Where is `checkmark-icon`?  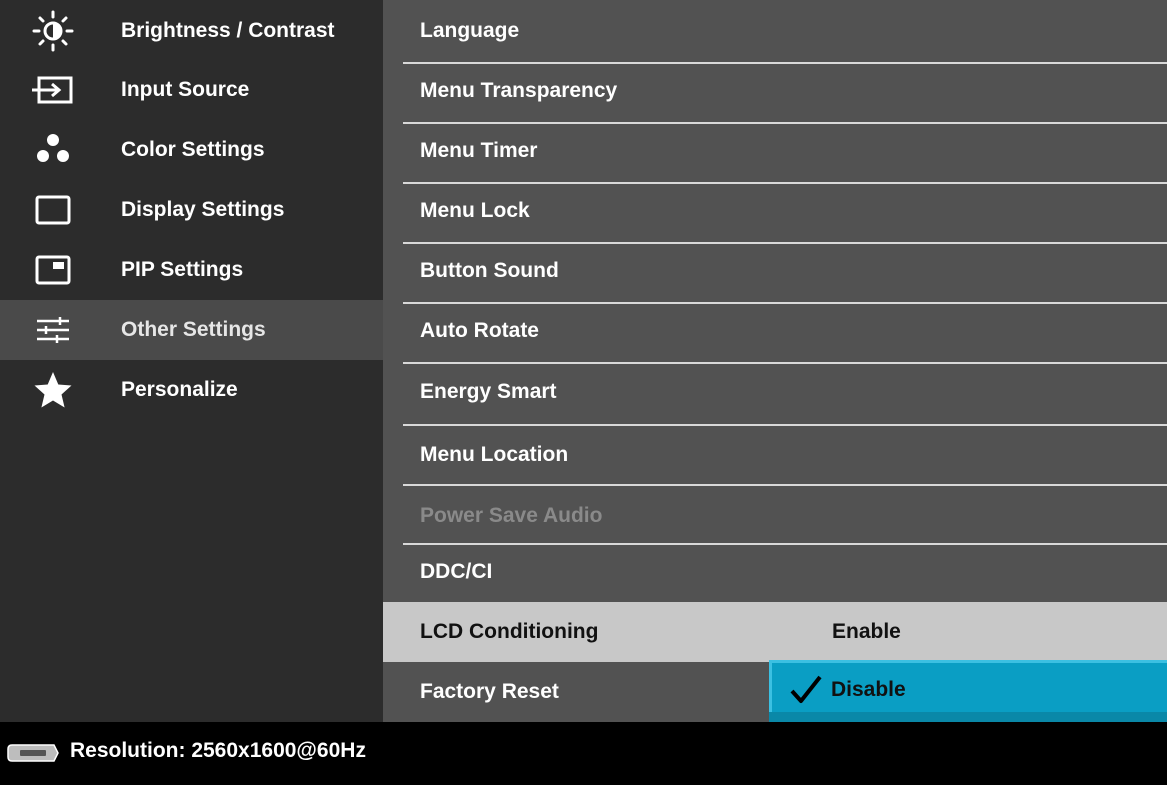
checkmark-icon is located at coordinates (806, 690).